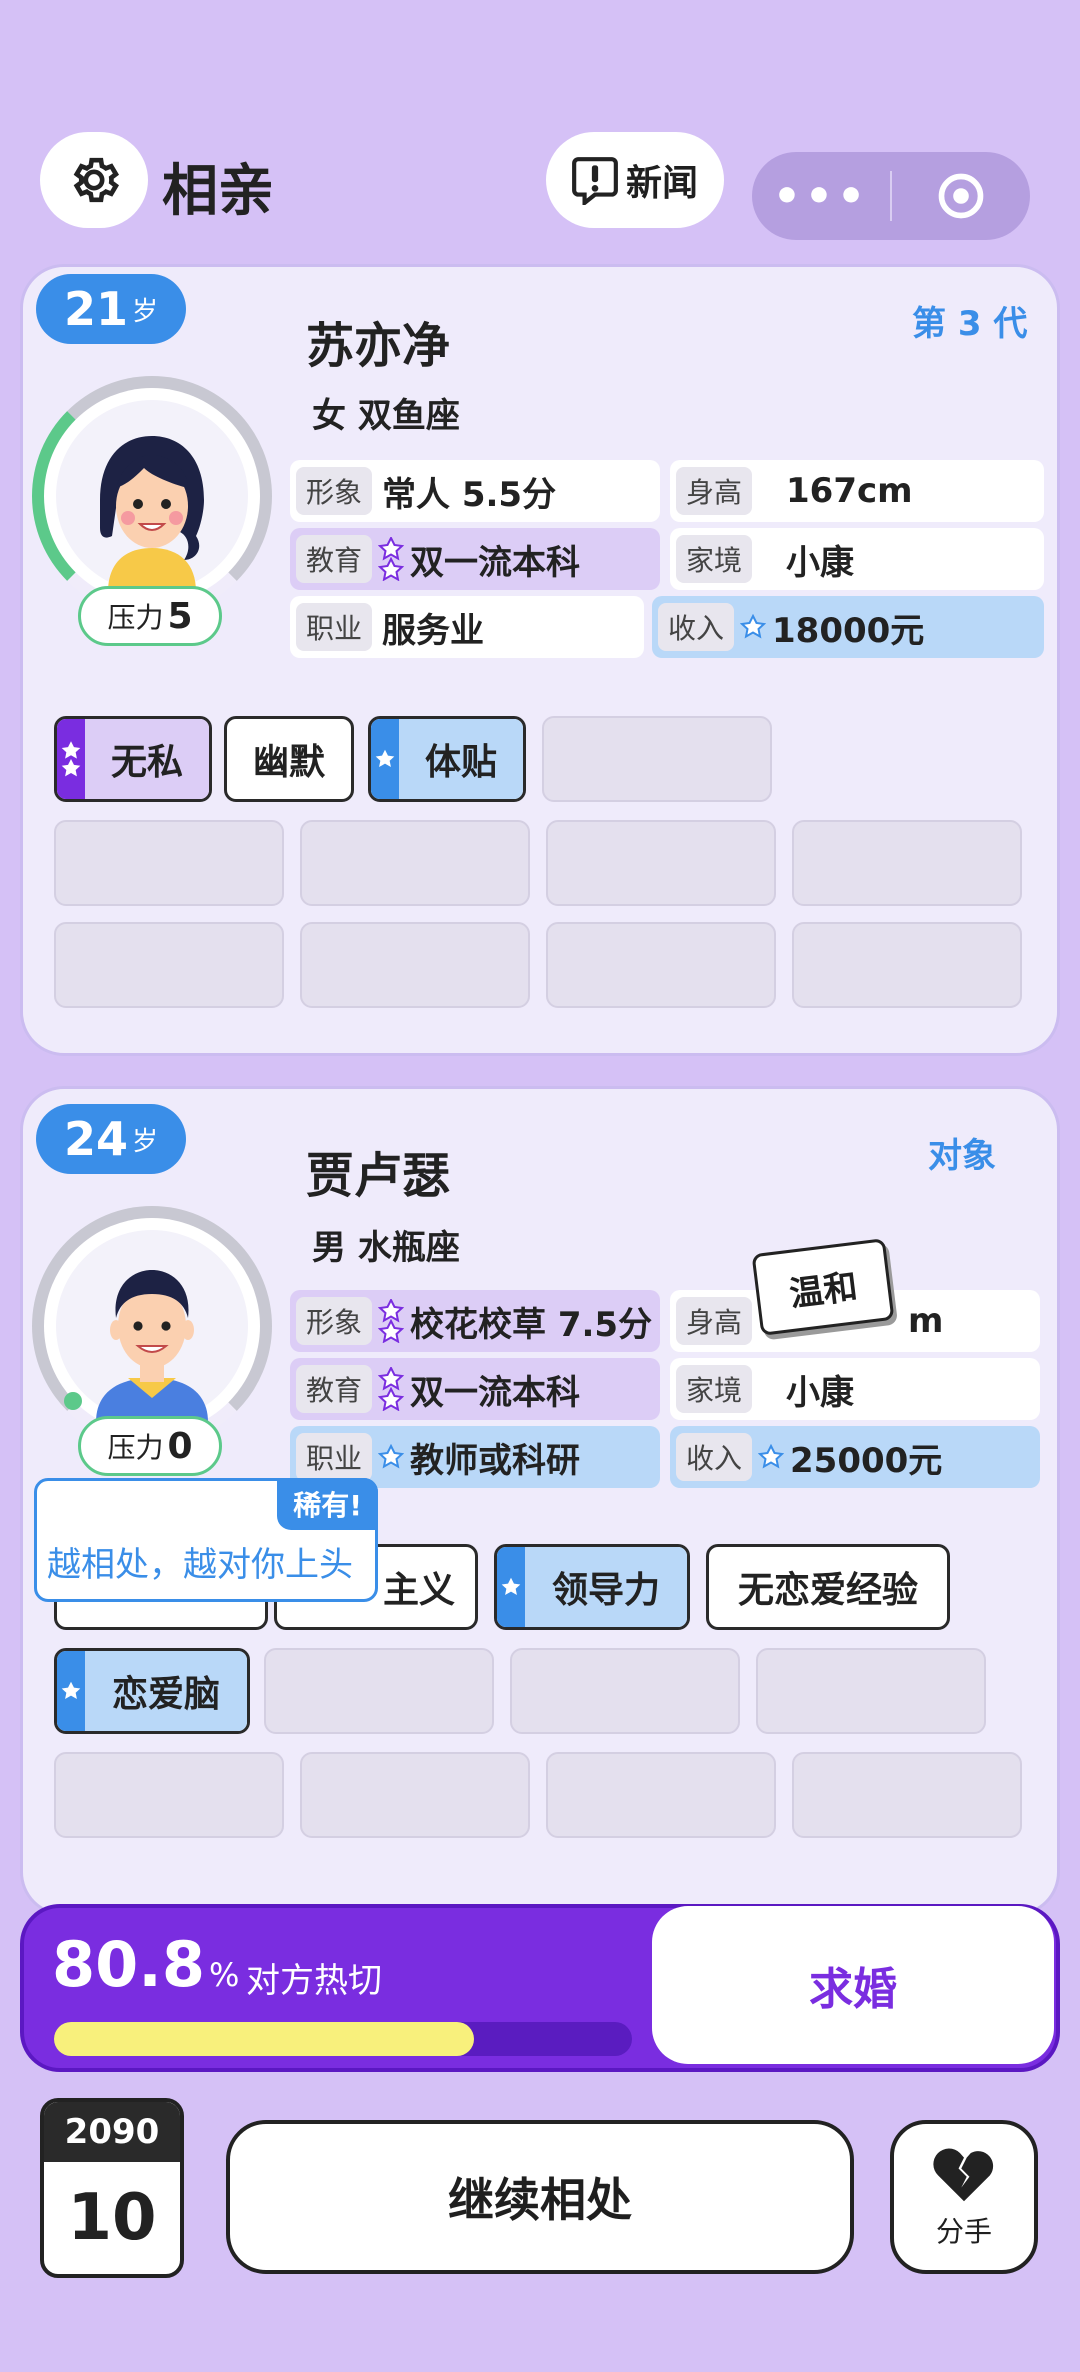  Describe the element at coordinates (595, 181) in the screenshot. I see `alert-icon` at that location.